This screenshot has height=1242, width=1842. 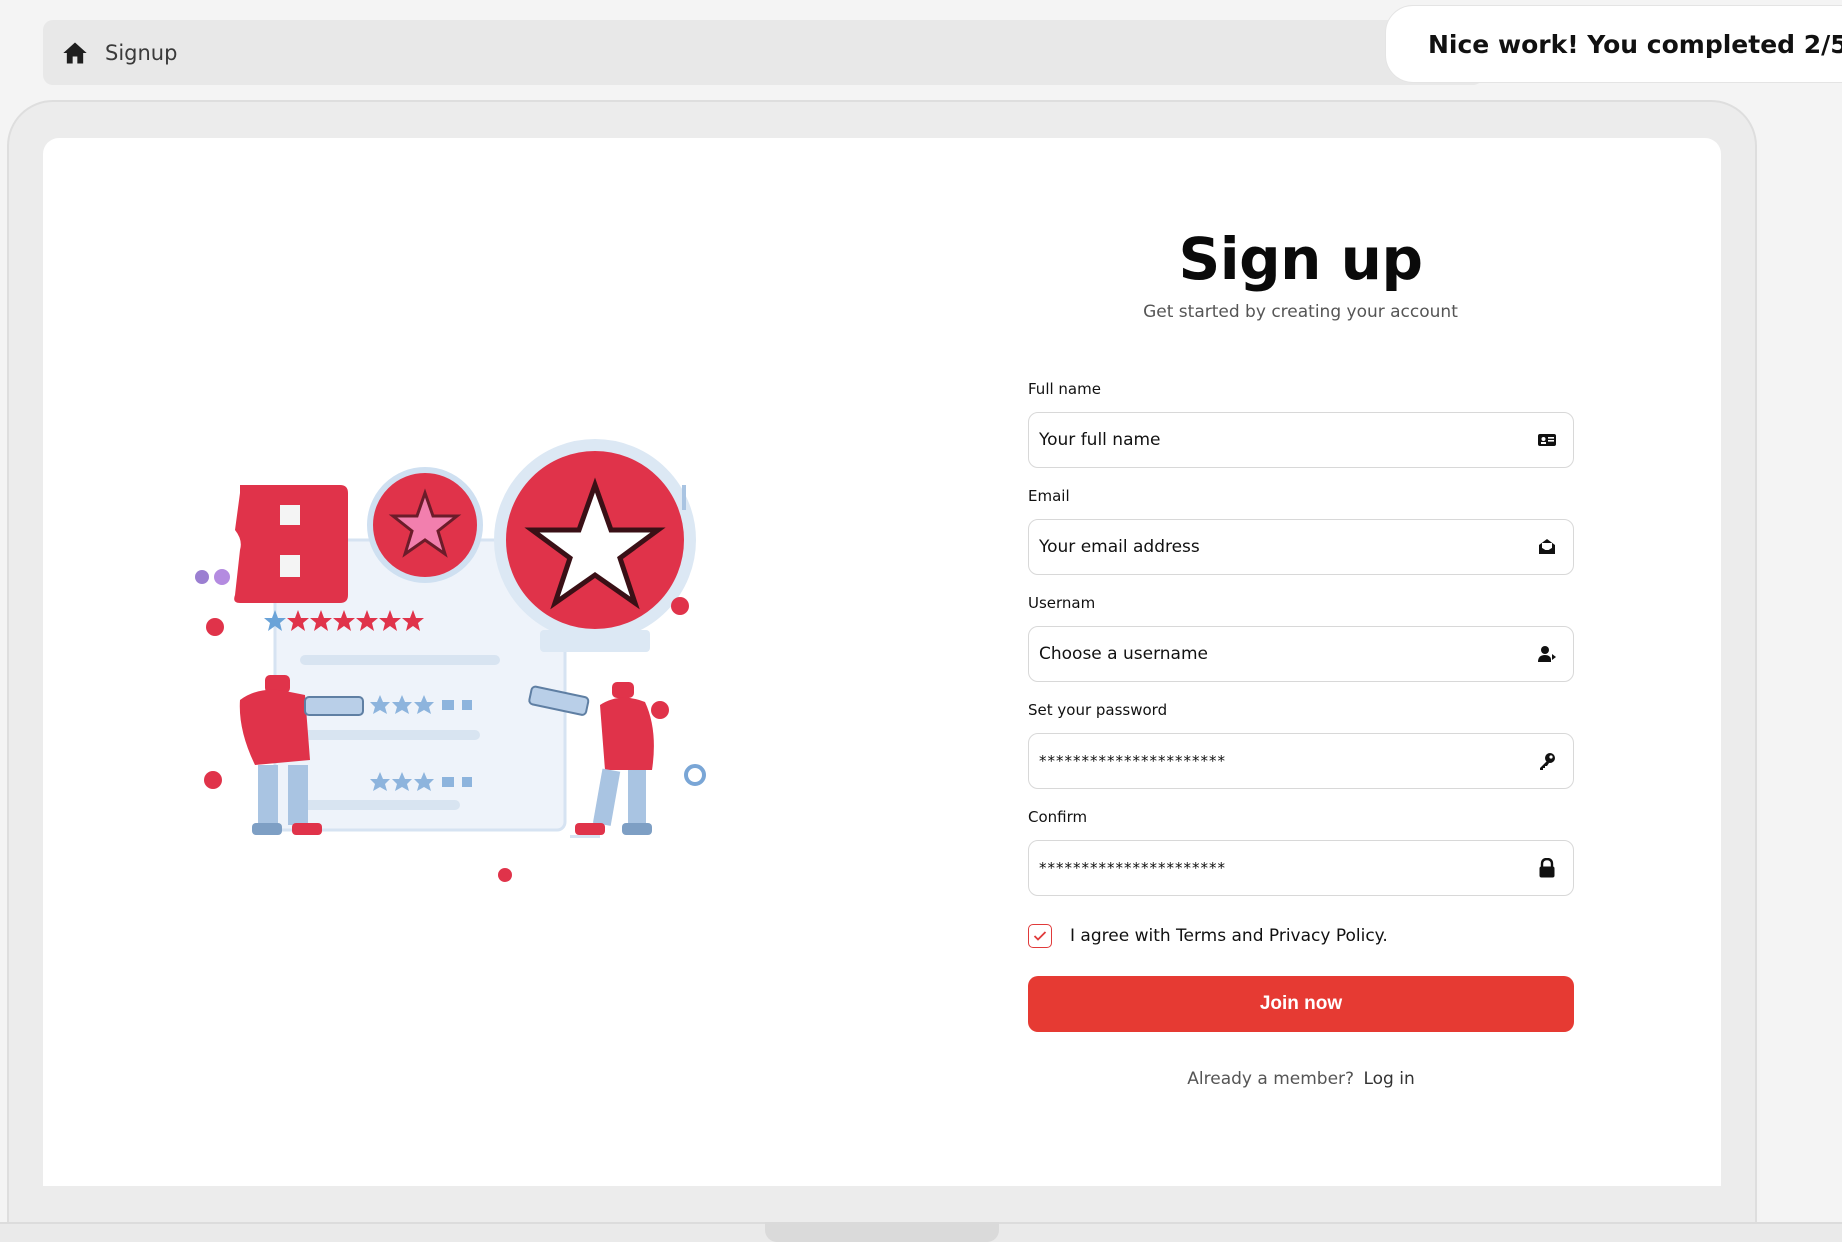 I want to click on id-card-icon, so click(x=1547, y=440).